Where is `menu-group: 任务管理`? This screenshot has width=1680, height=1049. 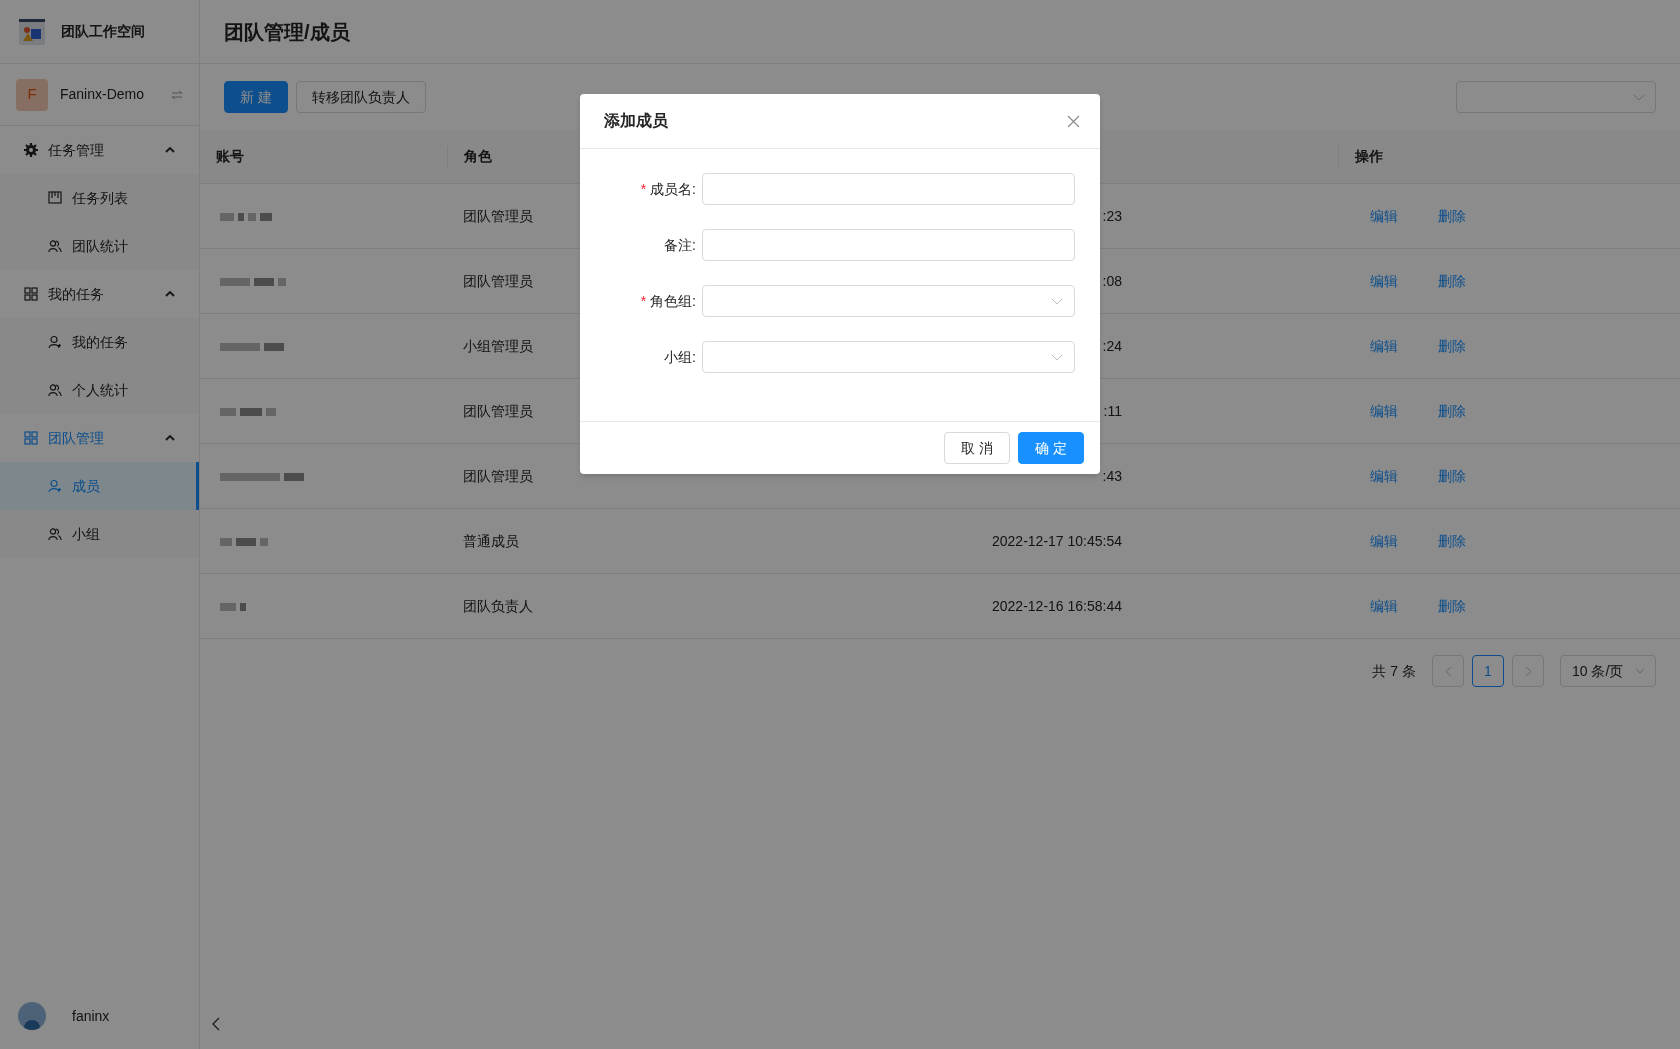
menu-group: 任务管理 is located at coordinates (99, 150).